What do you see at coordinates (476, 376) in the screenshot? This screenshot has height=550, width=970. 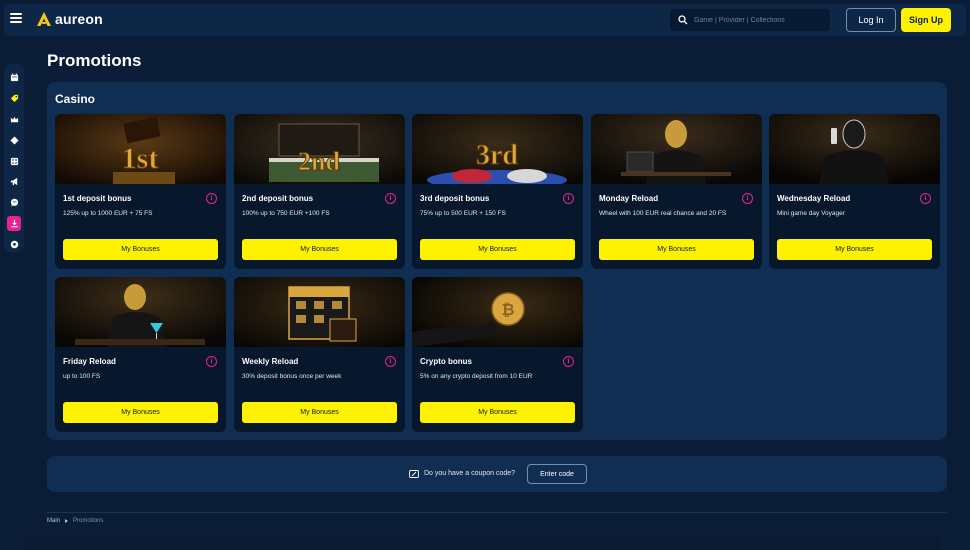 I see `promo-description: 5% on any crypto deposit from 10 EUR` at bounding box center [476, 376].